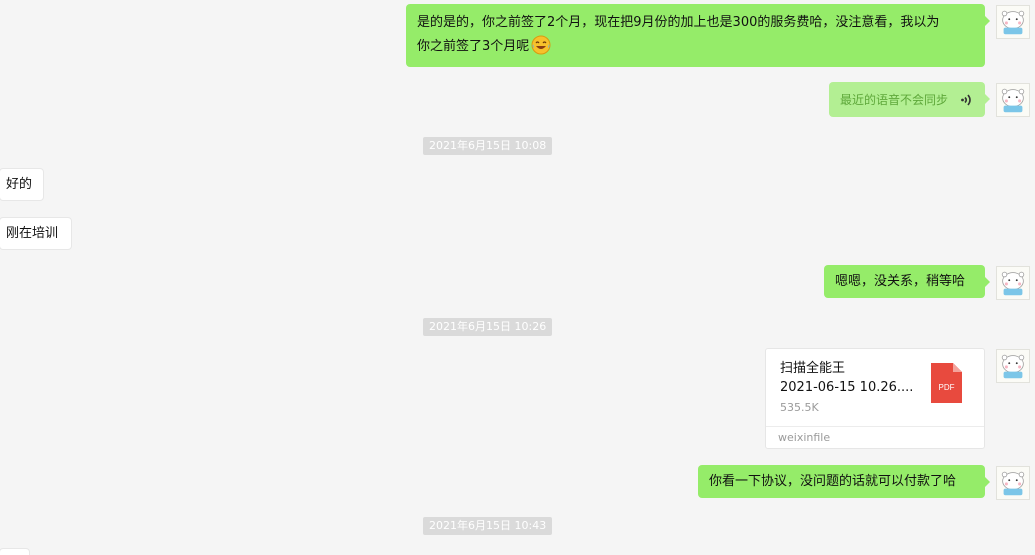 This screenshot has width=1035, height=555. I want to click on voice-sync-notice: 最近的语音不会同步, so click(894, 99).